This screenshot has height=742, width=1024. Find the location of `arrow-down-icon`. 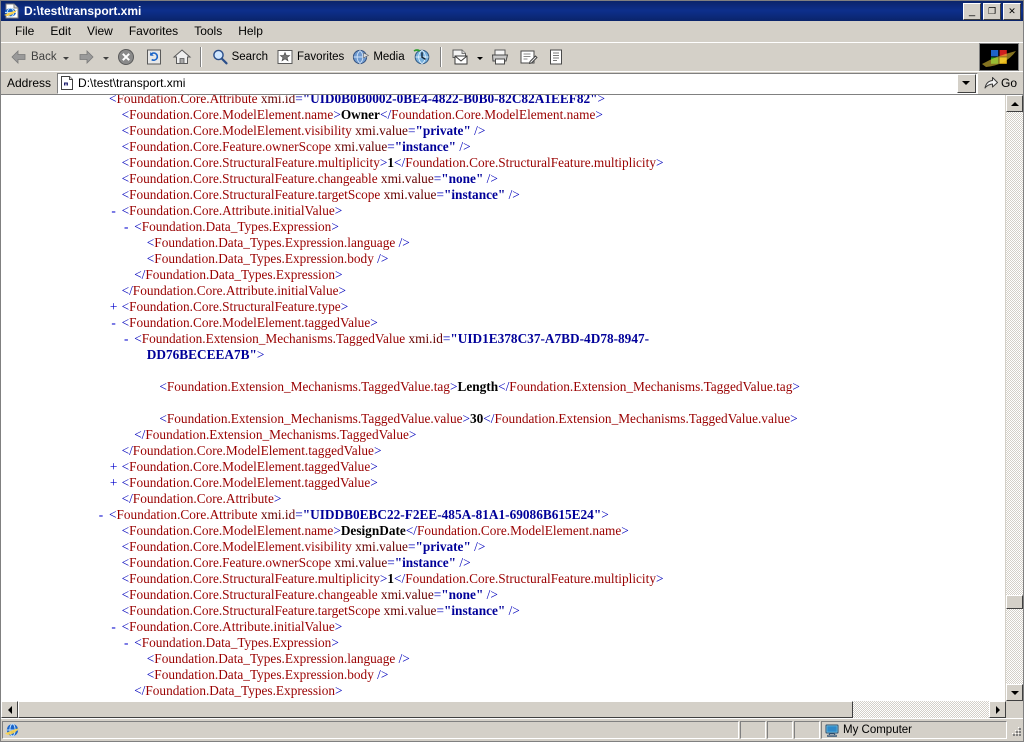

arrow-down-icon is located at coordinates (1014, 692).